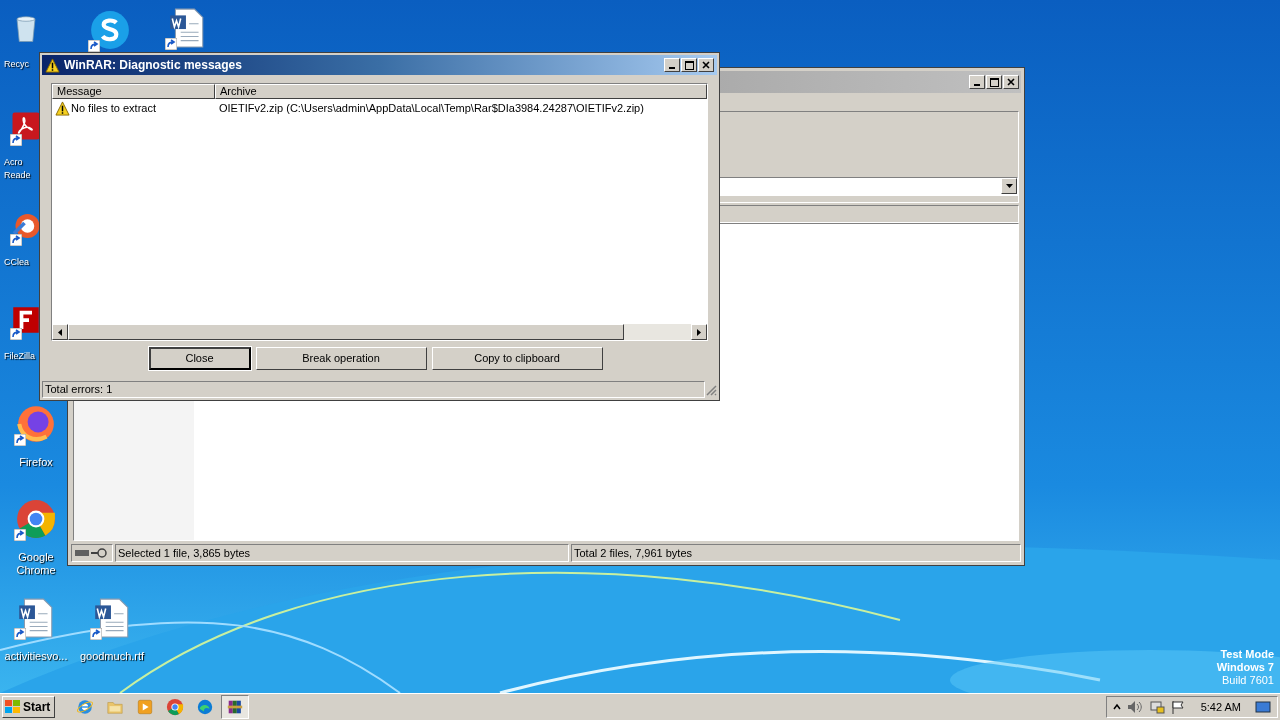 The image size is (1280, 720). I want to click on caret-icon, so click(1009, 186).